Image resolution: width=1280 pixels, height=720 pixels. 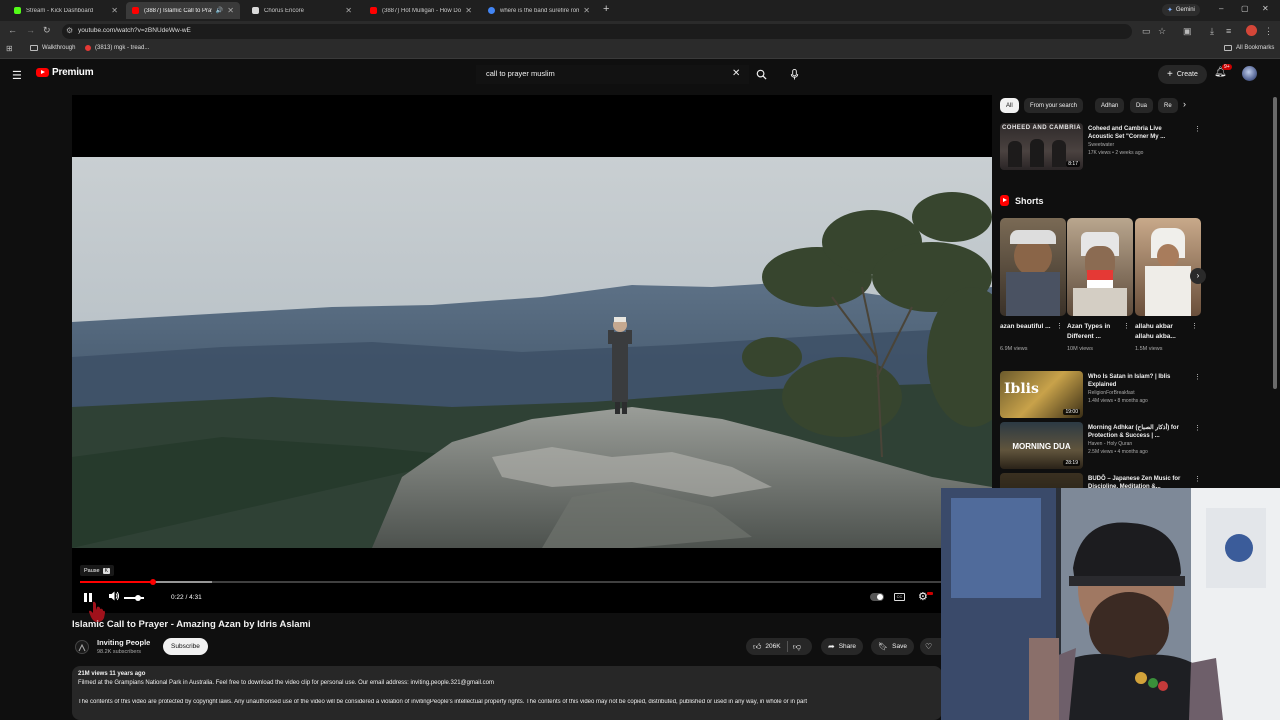 What do you see at coordinates (1221, 8) in the screenshot?
I see `minimize-icon: –` at bounding box center [1221, 8].